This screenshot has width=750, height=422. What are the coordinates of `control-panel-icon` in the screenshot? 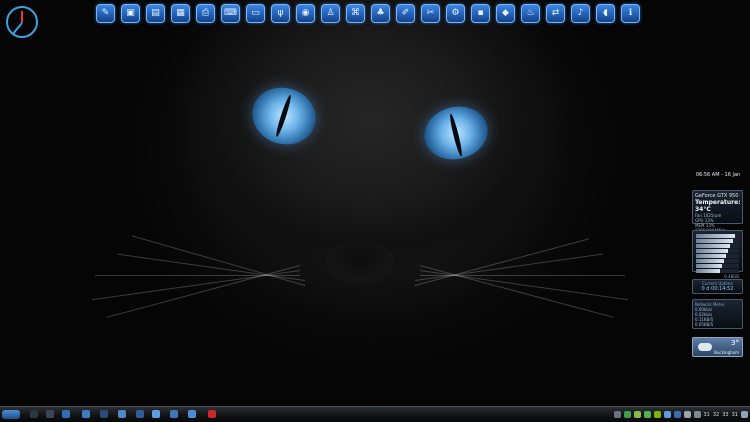 It's located at (192, 414).